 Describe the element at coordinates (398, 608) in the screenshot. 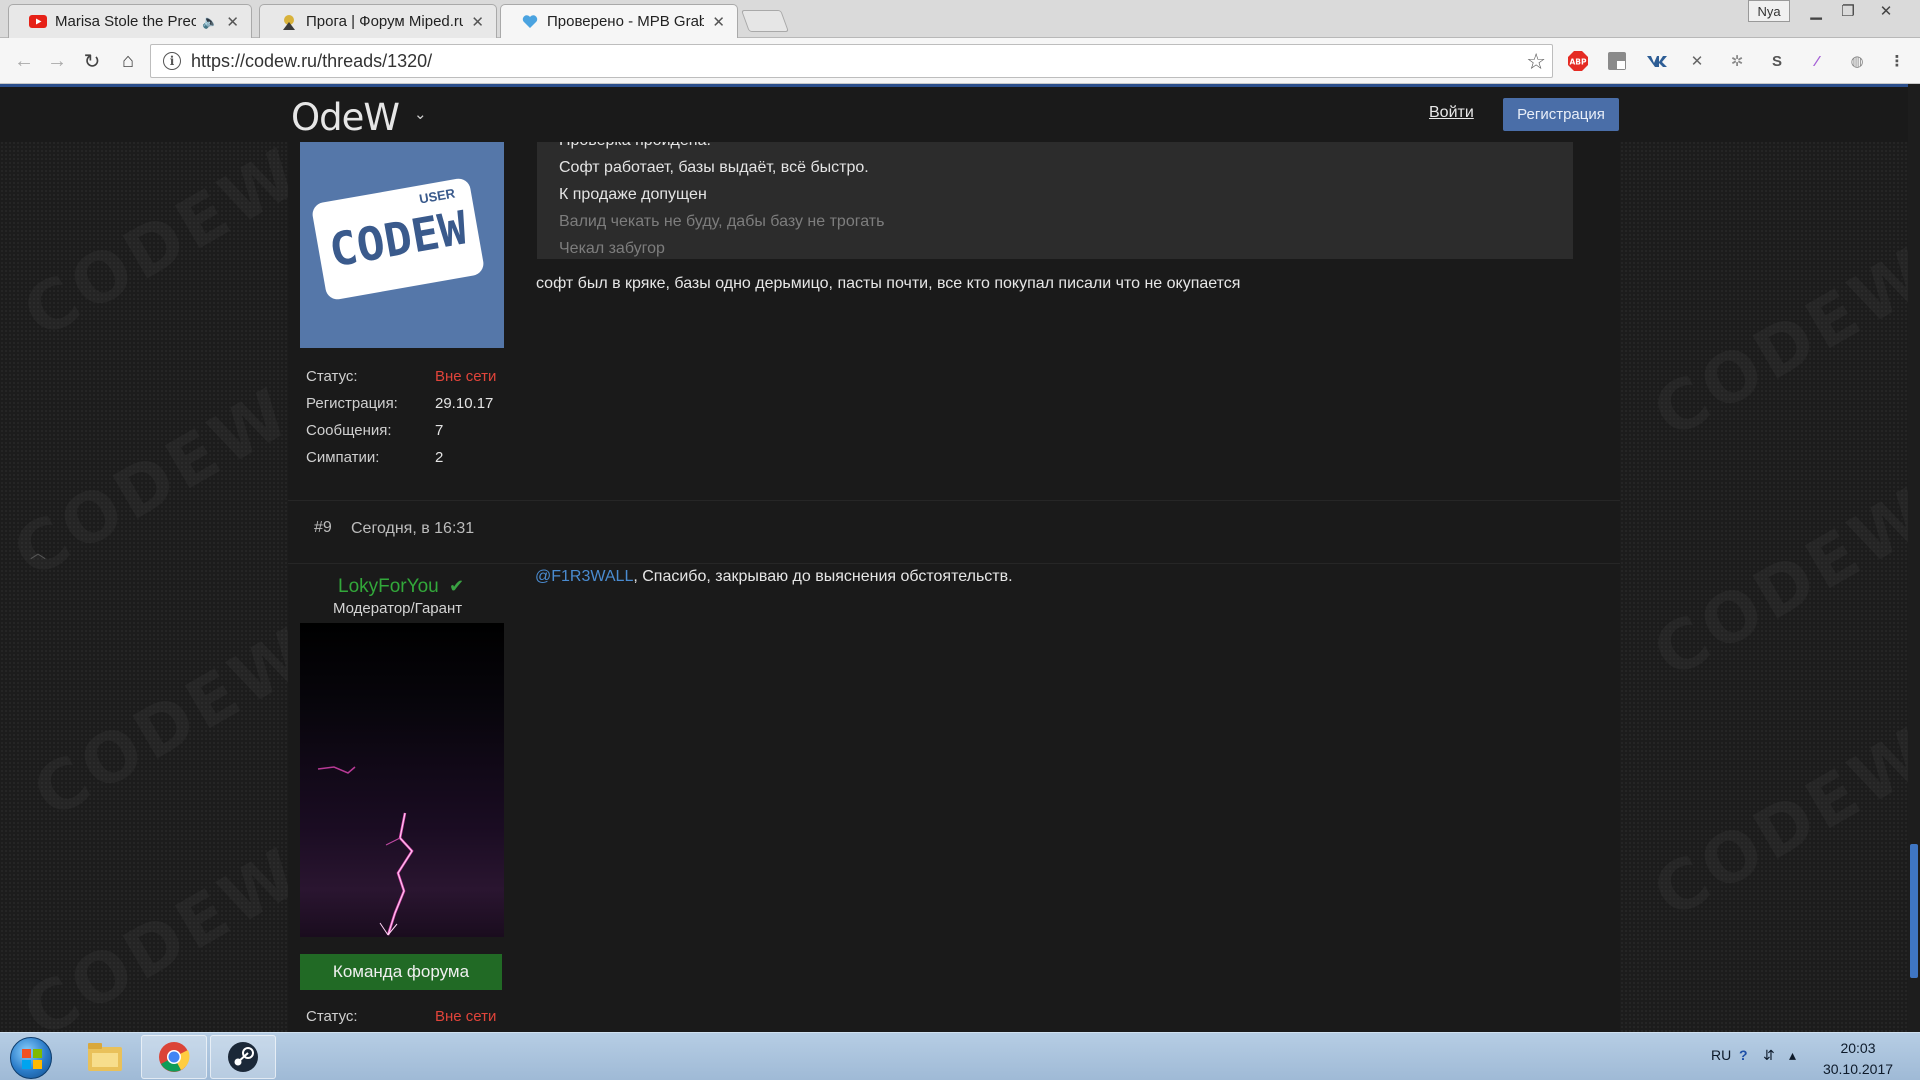

I see `user-role: Модератор/Гарант` at that location.